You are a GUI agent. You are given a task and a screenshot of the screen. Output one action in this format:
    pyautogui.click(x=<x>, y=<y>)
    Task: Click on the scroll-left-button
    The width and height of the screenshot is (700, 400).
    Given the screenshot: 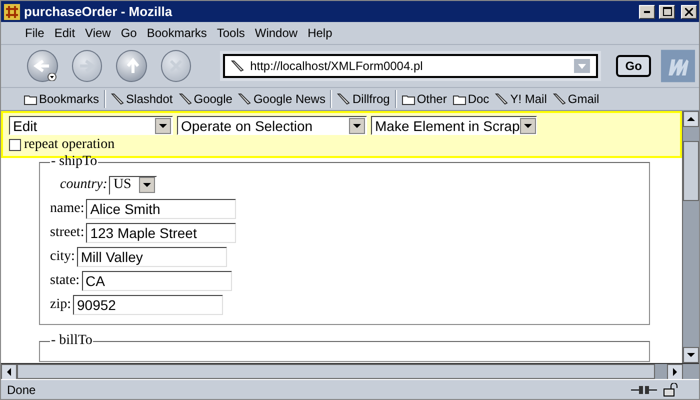 What is the action you would take?
    pyautogui.click(x=9, y=372)
    